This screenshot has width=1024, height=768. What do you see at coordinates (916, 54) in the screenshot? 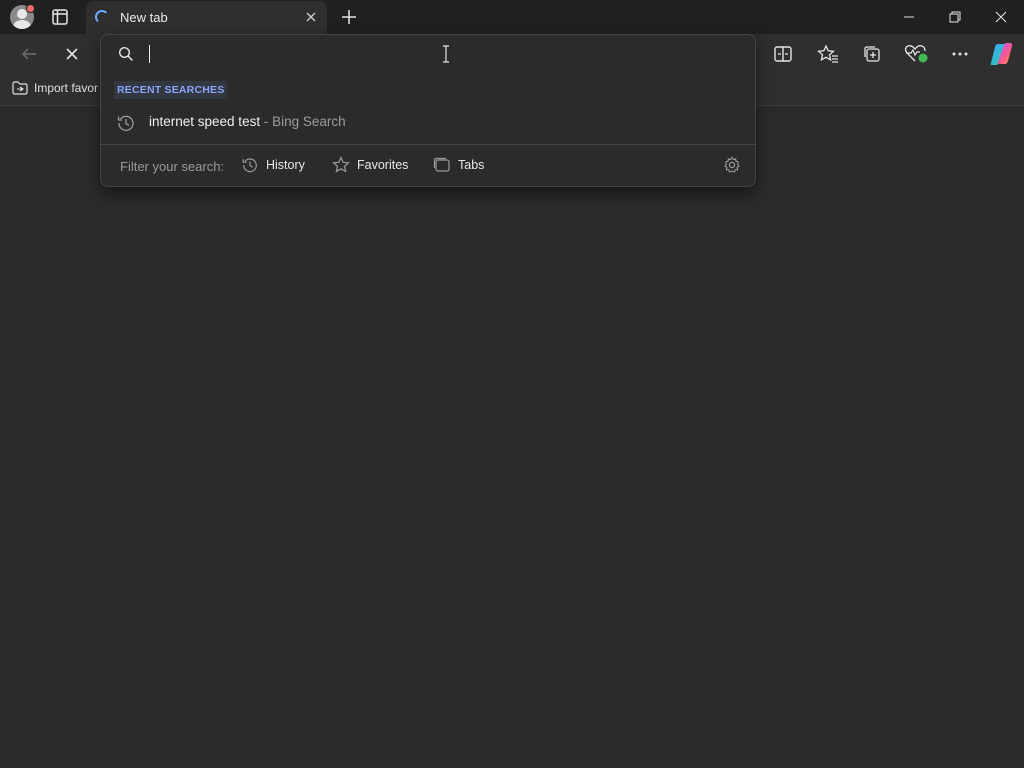
I see `heartbeat-icon` at bounding box center [916, 54].